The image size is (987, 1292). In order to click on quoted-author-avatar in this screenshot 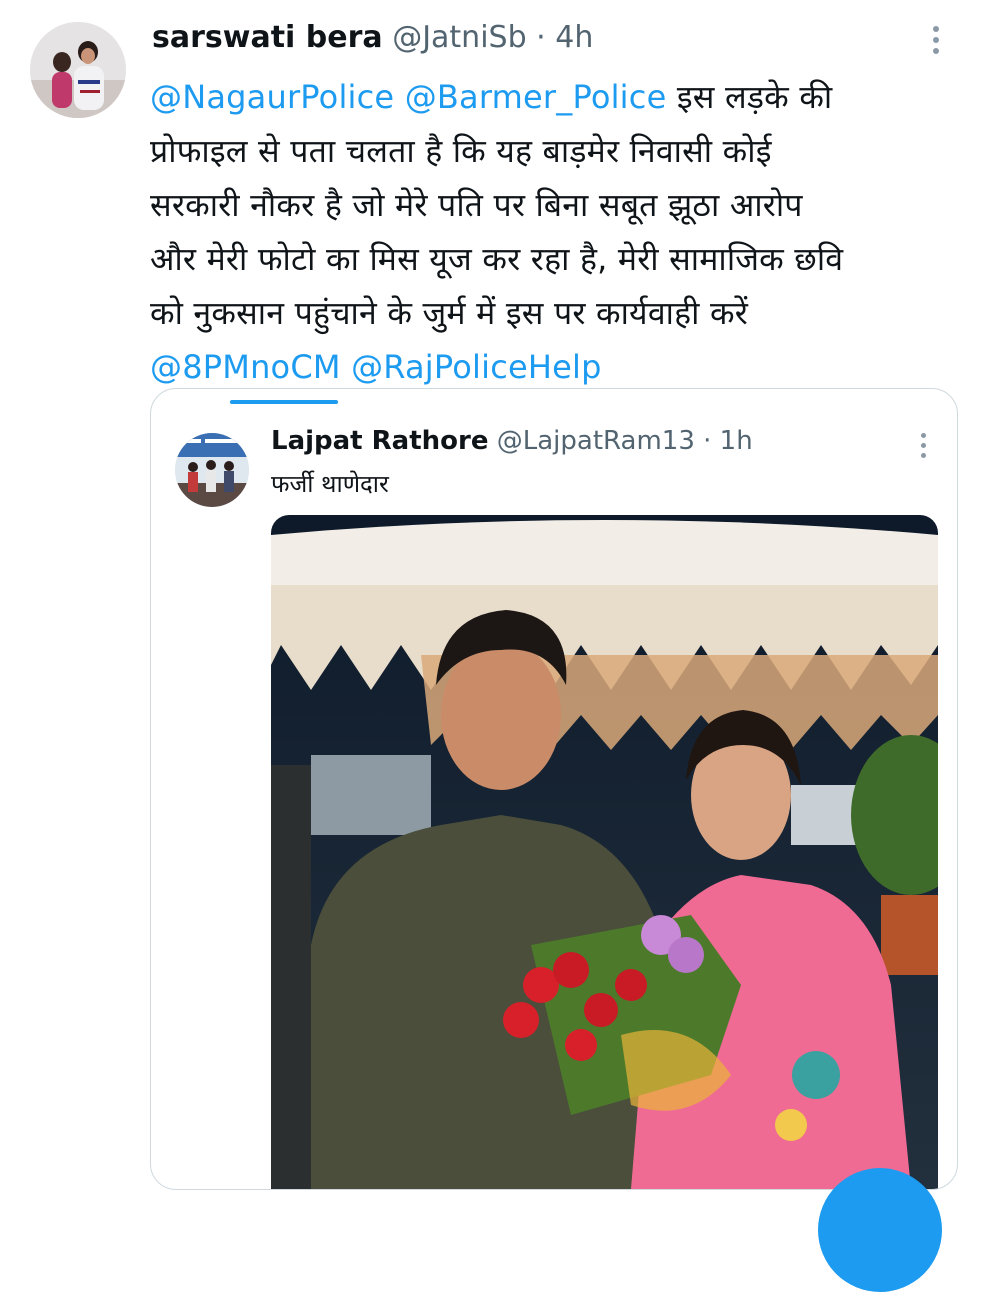, I will do `click(212, 470)`.